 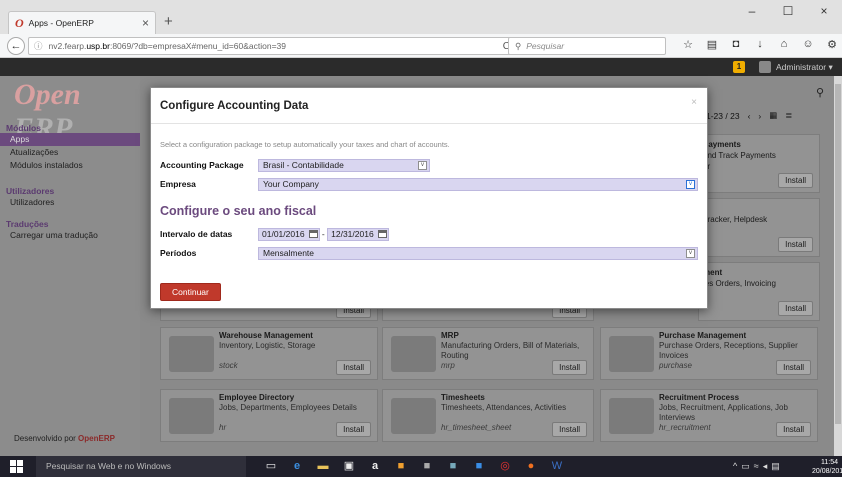 What do you see at coordinates (804, 67) in the screenshot?
I see `user-menu: Administrator ▾` at bounding box center [804, 67].